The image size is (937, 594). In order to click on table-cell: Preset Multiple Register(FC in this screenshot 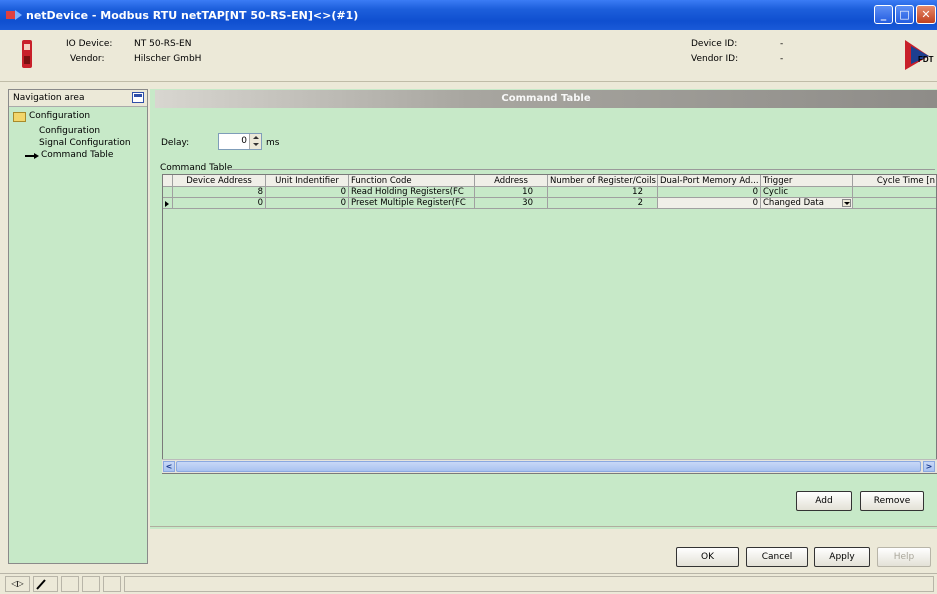, I will do `click(412, 203)`.